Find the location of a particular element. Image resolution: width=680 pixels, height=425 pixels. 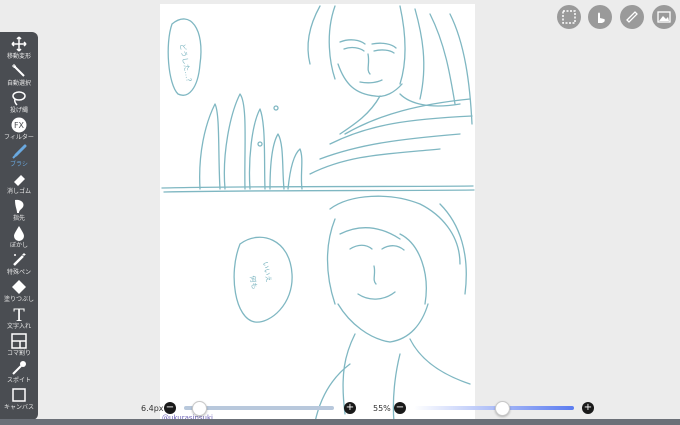

tool-auto-select: 自動選択 is located at coordinates (19, 76).